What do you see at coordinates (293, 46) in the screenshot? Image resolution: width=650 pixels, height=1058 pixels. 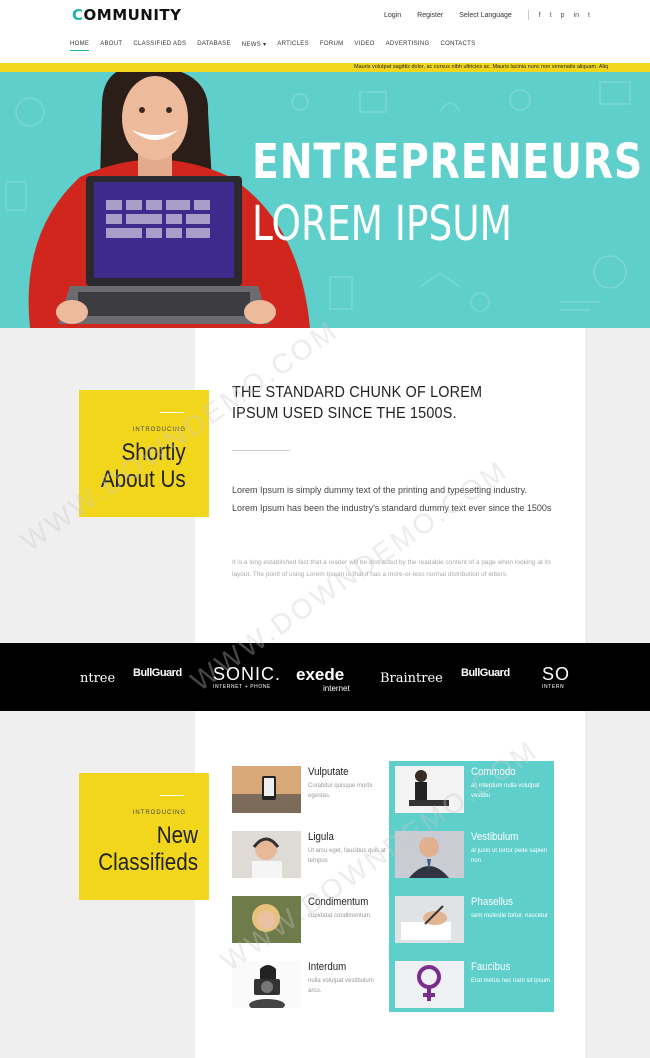 I see `nav-articles: ARTICLES` at bounding box center [293, 46].